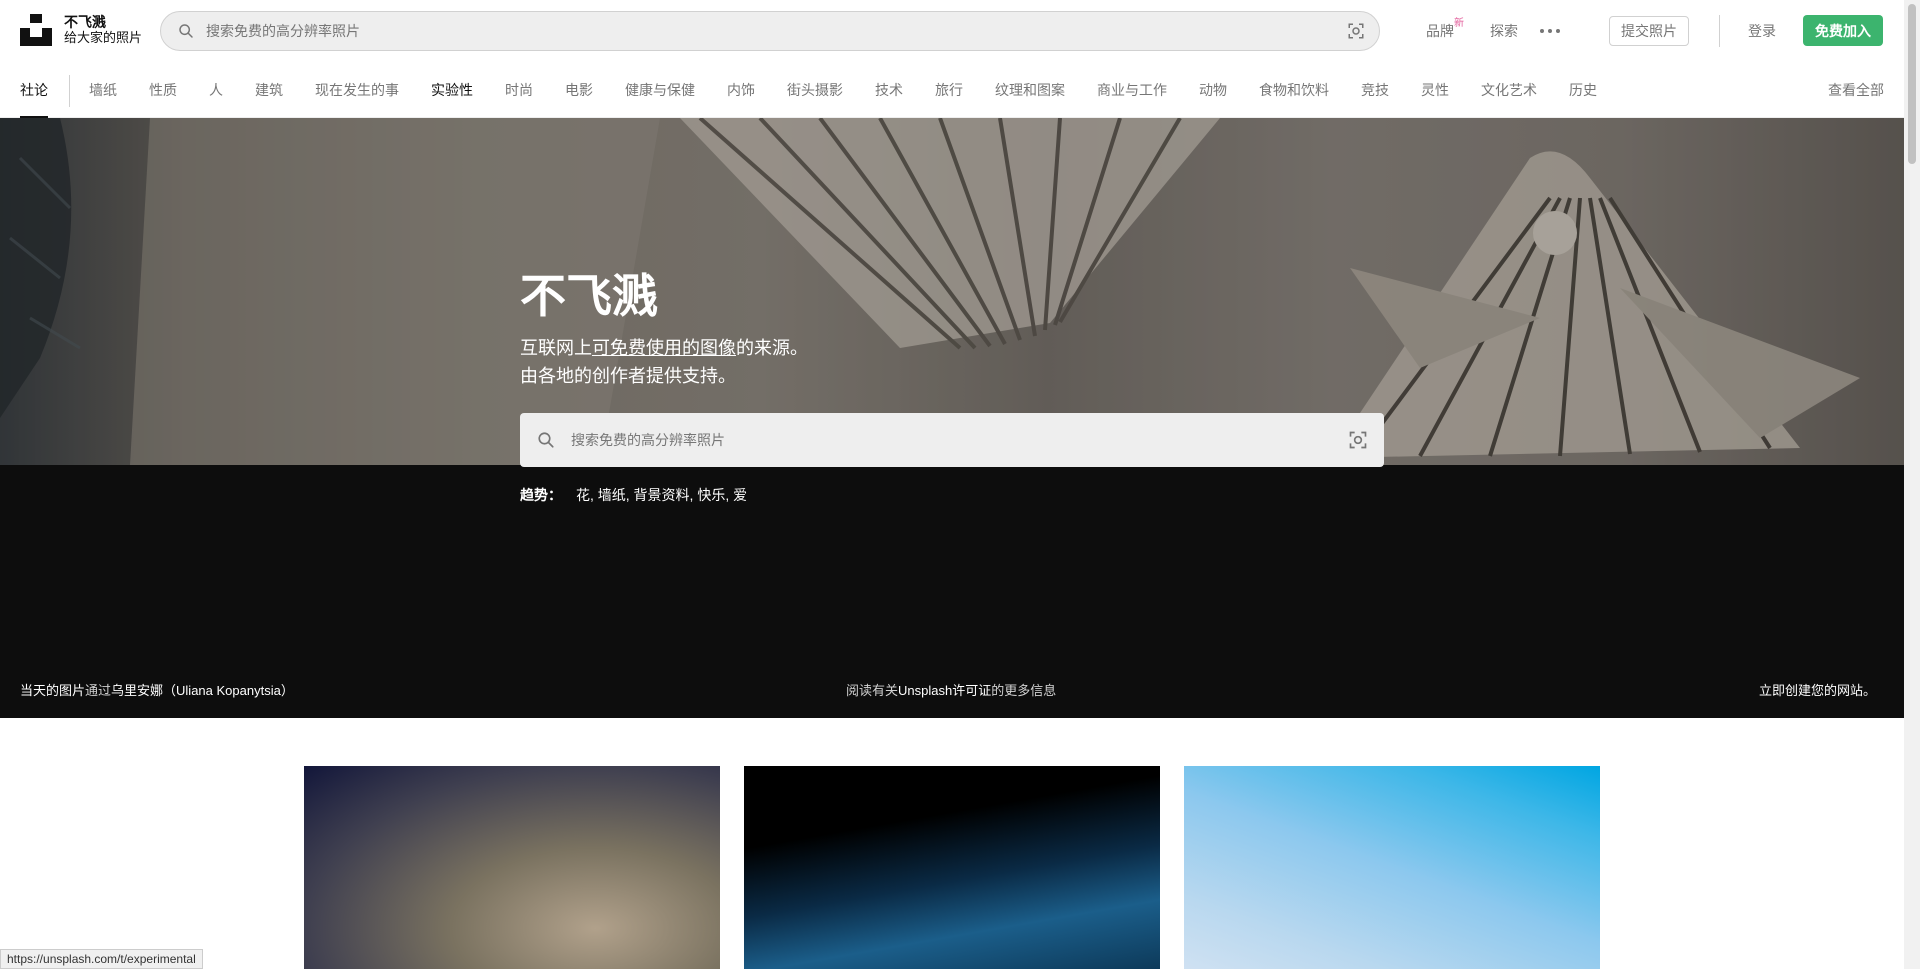 This screenshot has height=969, width=1920. What do you see at coordinates (949, 90) in the screenshot?
I see `tab-travel: 旅行` at bounding box center [949, 90].